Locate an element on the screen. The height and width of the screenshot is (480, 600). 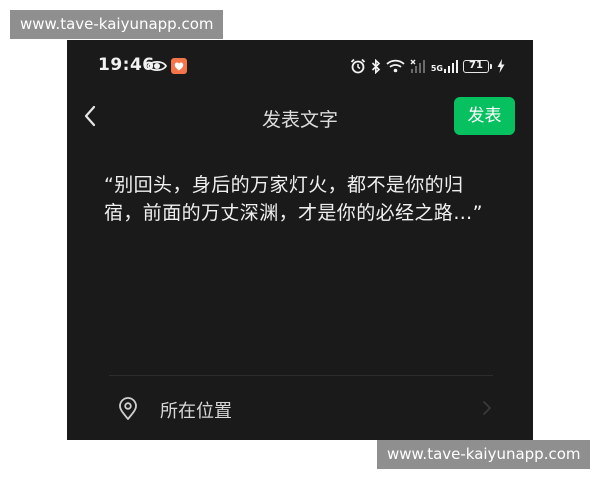
status-right-icons: 5G 71 is located at coordinates (427, 66).